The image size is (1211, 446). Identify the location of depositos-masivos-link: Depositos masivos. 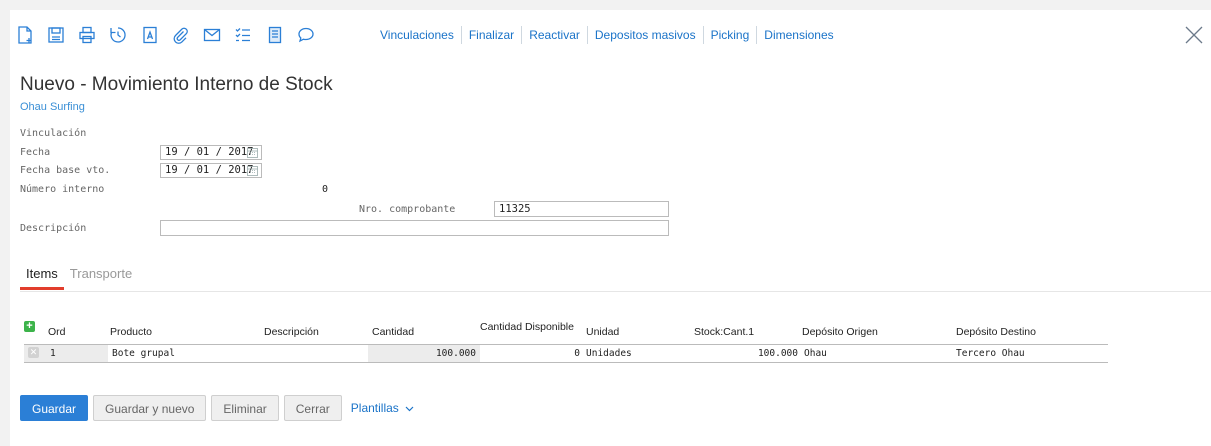
(646, 35).